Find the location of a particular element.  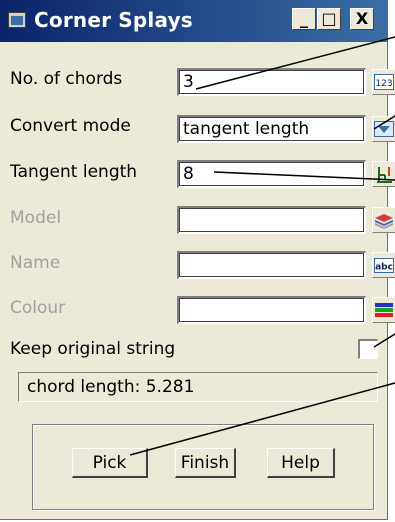

name-input is located at coordinates (271, 265).